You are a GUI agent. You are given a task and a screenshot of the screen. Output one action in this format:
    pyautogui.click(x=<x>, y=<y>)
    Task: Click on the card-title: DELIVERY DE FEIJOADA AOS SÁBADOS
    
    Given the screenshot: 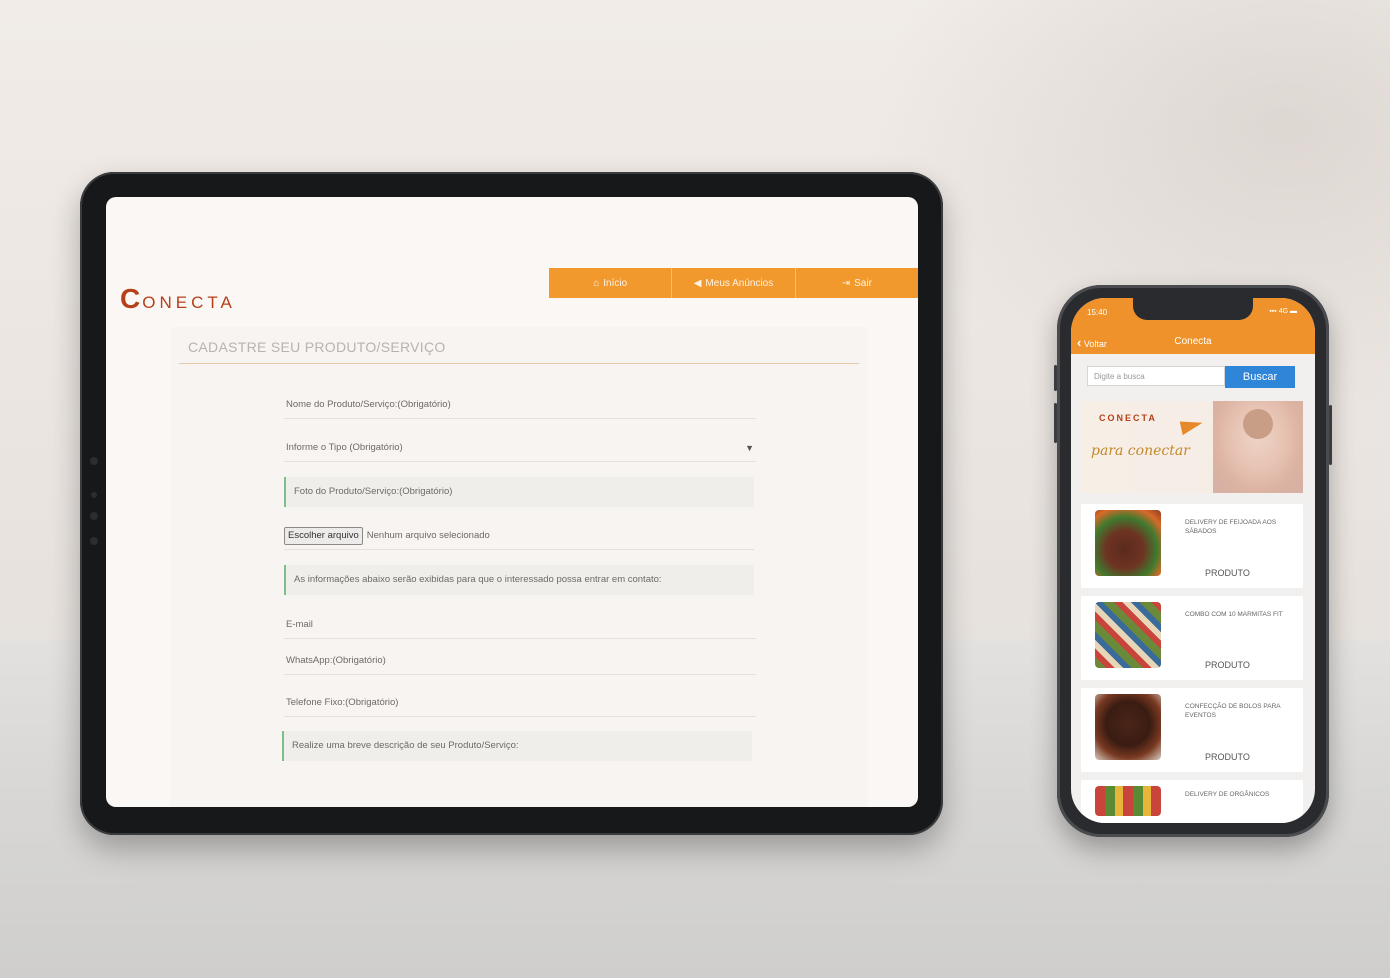 What is the action you would take?
    pyautogui.click(x=1231, y=527)
    